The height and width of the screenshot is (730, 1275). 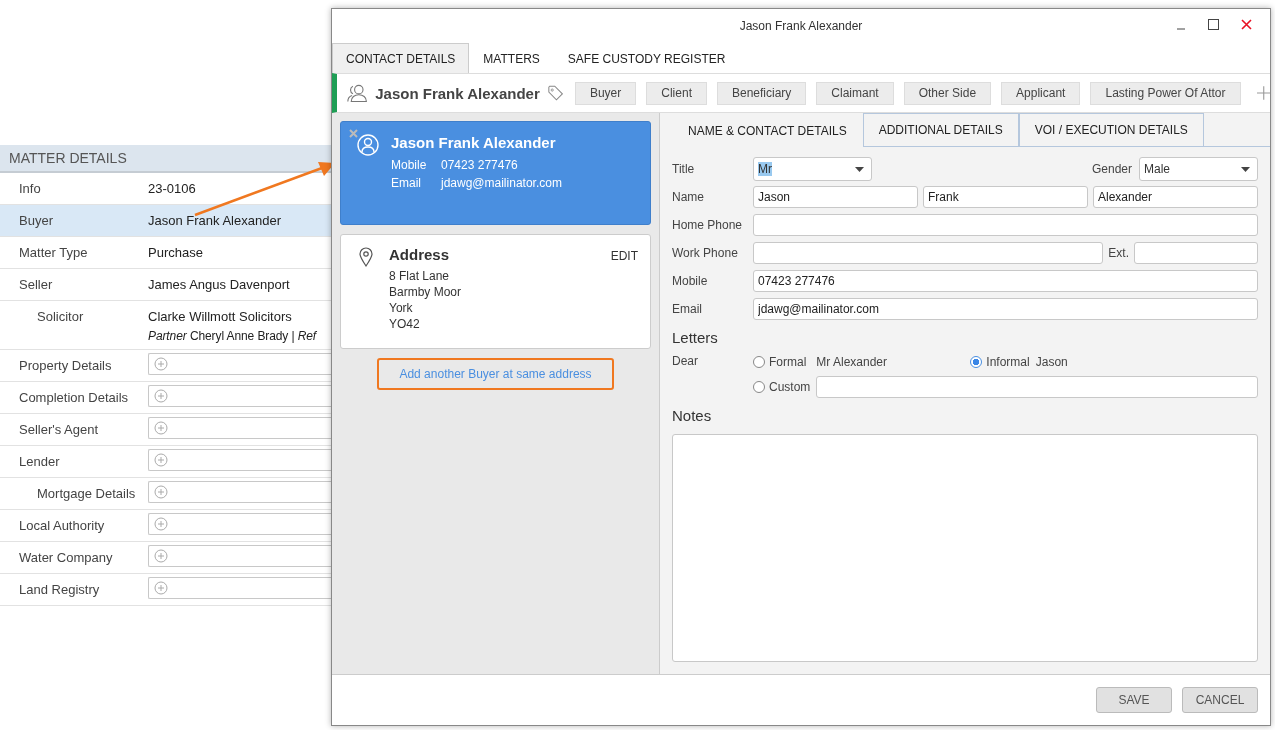 I want to click on salutation-preview: Mr Alexander, so click(x=852, y=362).